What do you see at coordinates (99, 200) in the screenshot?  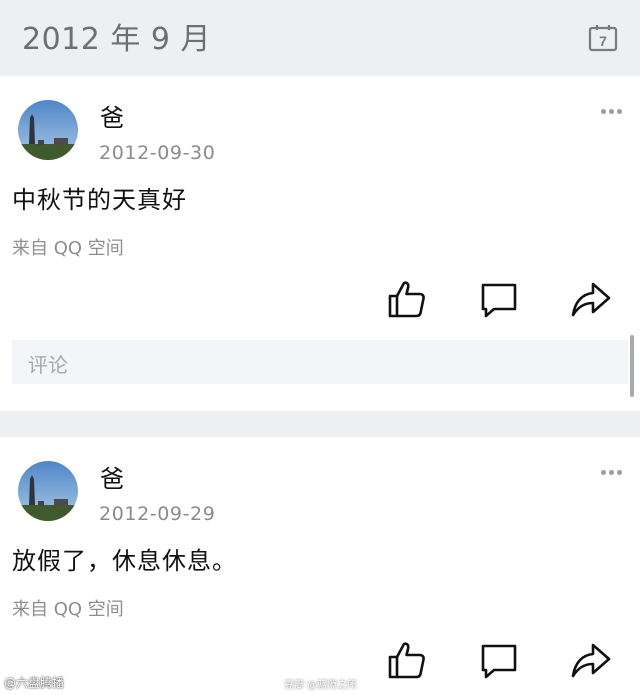 I see `post-content: 中秋节的天真好` at bounding box center [99, 200].